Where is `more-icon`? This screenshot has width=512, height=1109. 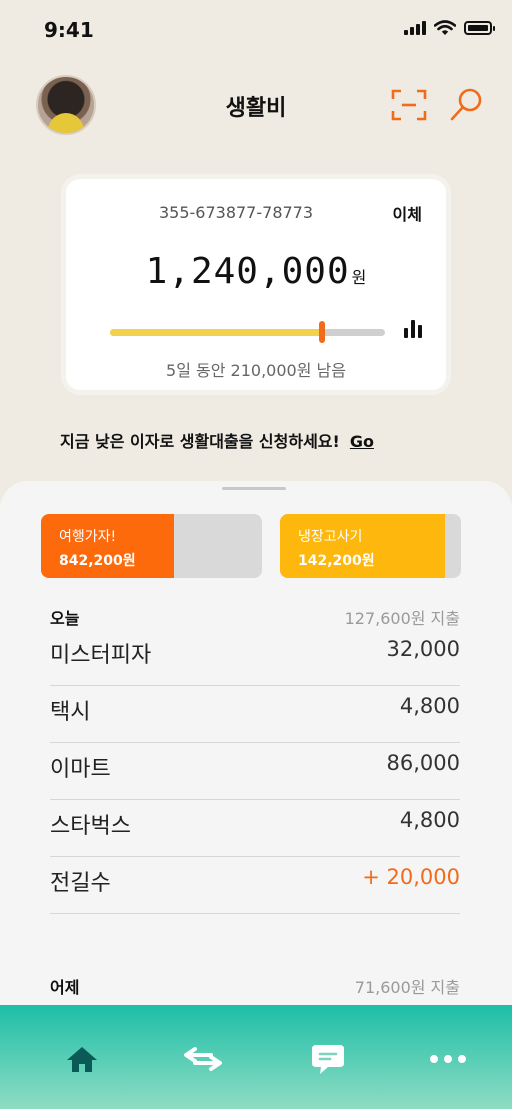
more-icon is located at coordinates (448, 1059).